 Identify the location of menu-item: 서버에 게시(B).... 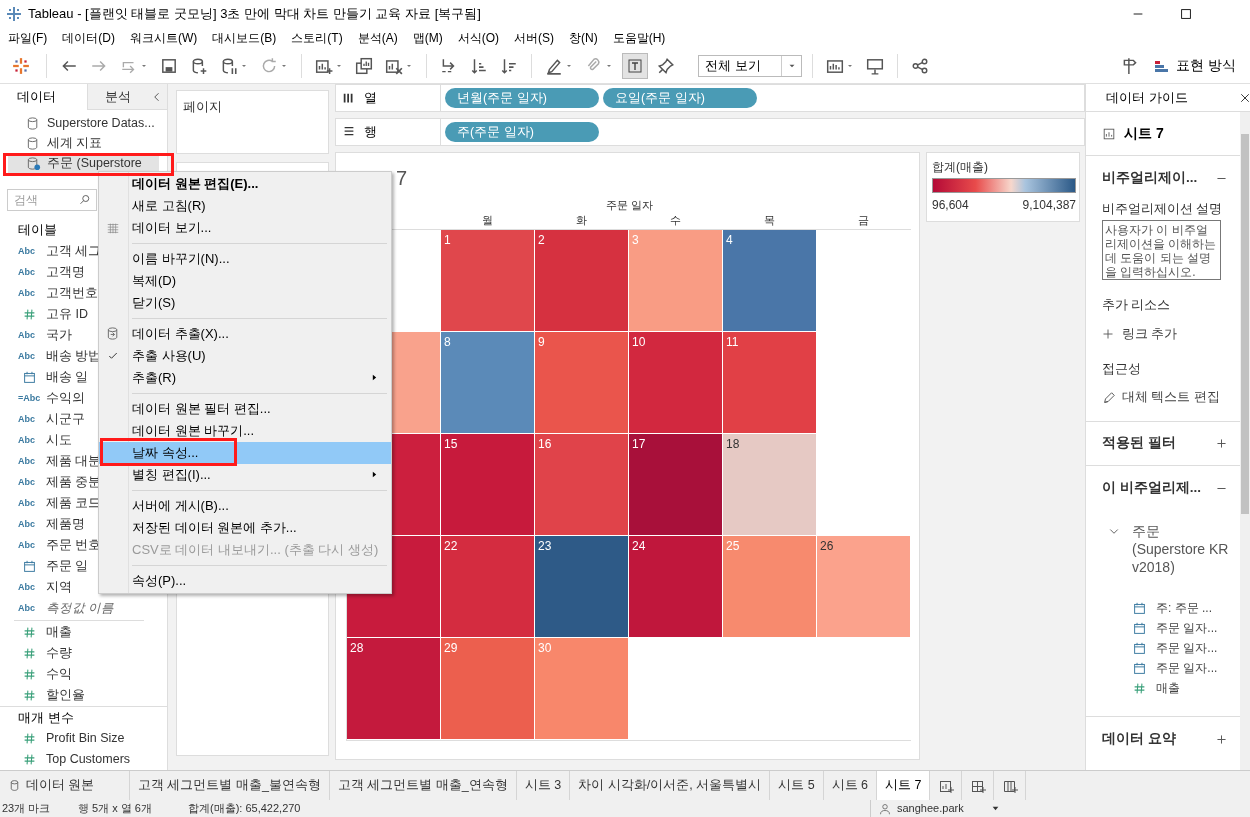
(245, 506).